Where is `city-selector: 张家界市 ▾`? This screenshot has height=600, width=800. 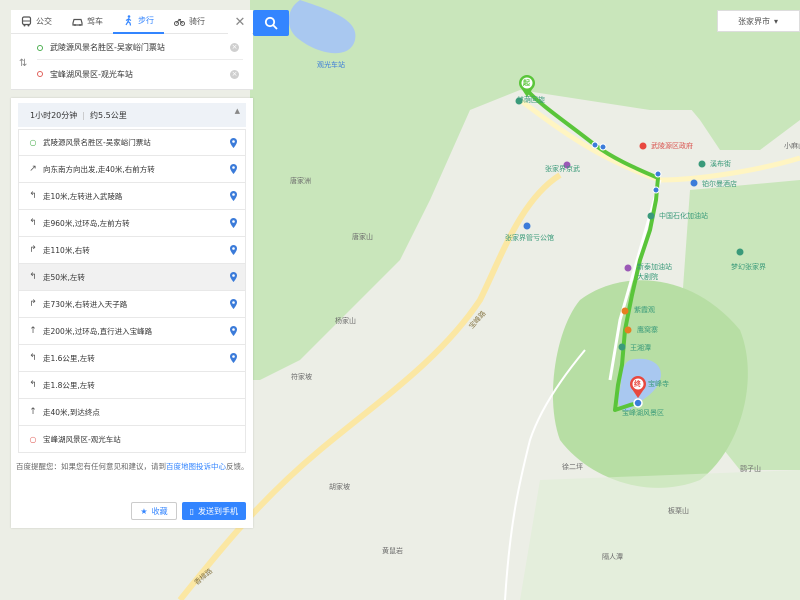 city-selector: 张家界市 ▾ is located at coordinates (758, 21).